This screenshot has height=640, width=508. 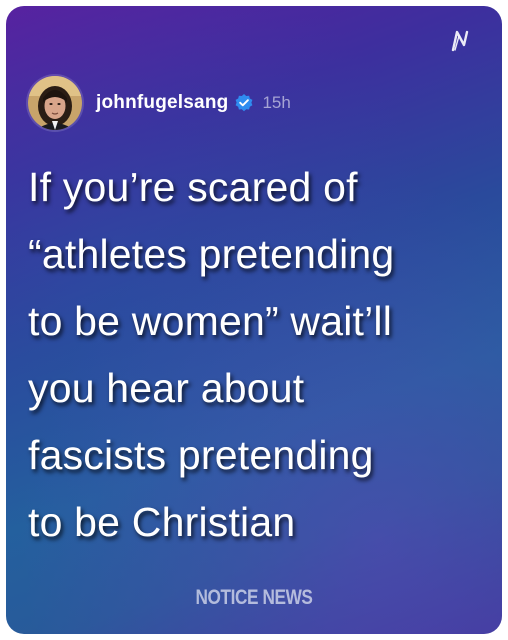 I want to click on watermark-notice-news: NOTICE NEWS, so click(x=254, y=597).